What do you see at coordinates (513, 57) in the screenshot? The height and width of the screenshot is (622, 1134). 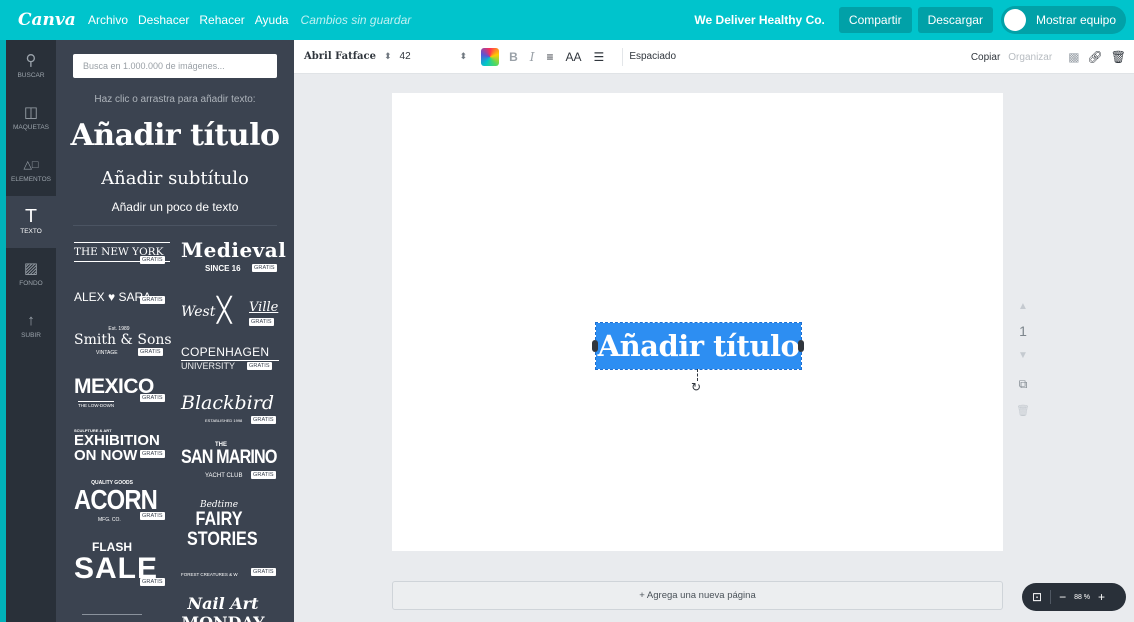 I see `bold-button: B` at bounding box center [513, 57].